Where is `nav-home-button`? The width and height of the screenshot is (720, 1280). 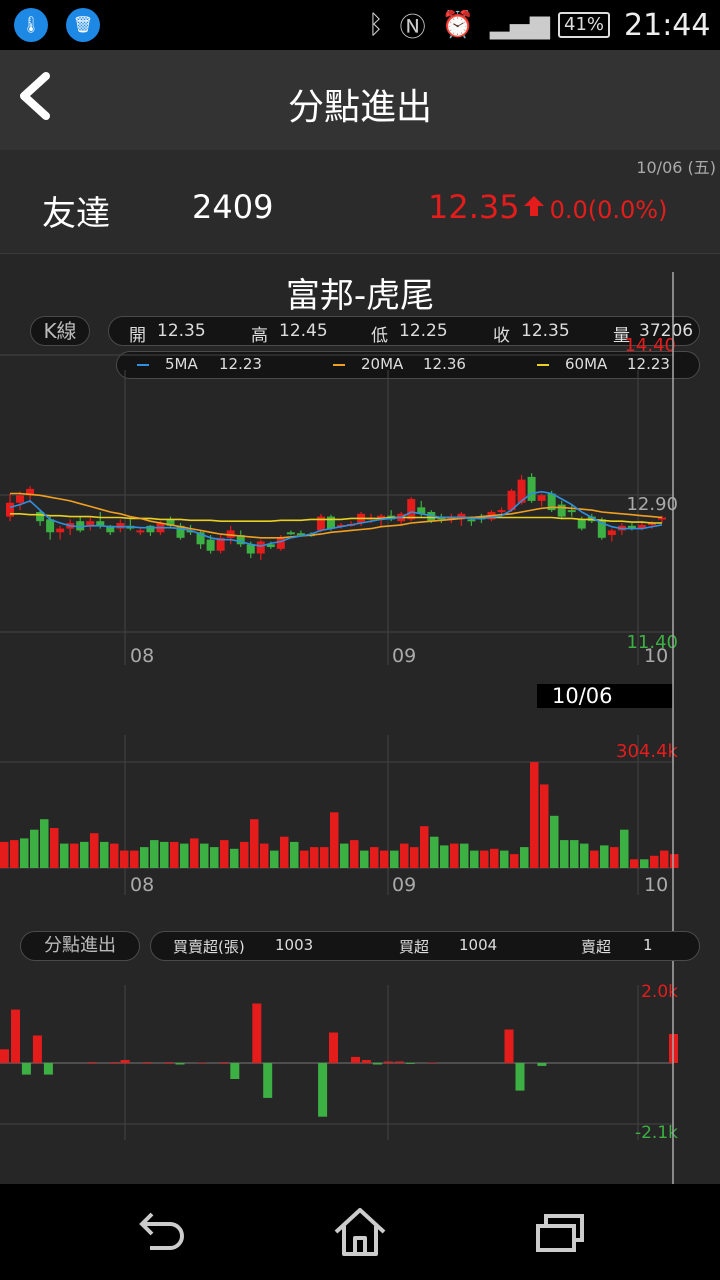
nav-home-button is located at coordinates (360, 1232).